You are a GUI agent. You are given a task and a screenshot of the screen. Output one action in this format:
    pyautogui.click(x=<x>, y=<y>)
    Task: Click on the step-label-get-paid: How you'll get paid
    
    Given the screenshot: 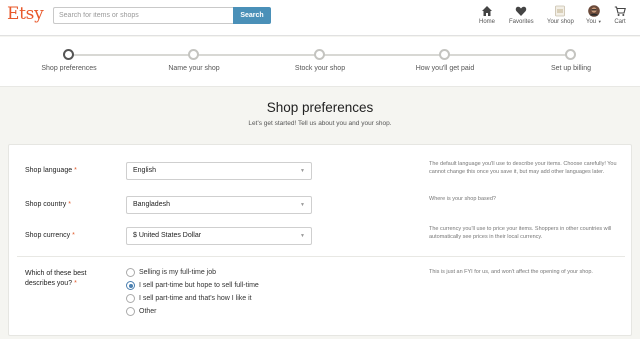 What is the action you would take?
    pyautogui.click(x=445, y=68)
    